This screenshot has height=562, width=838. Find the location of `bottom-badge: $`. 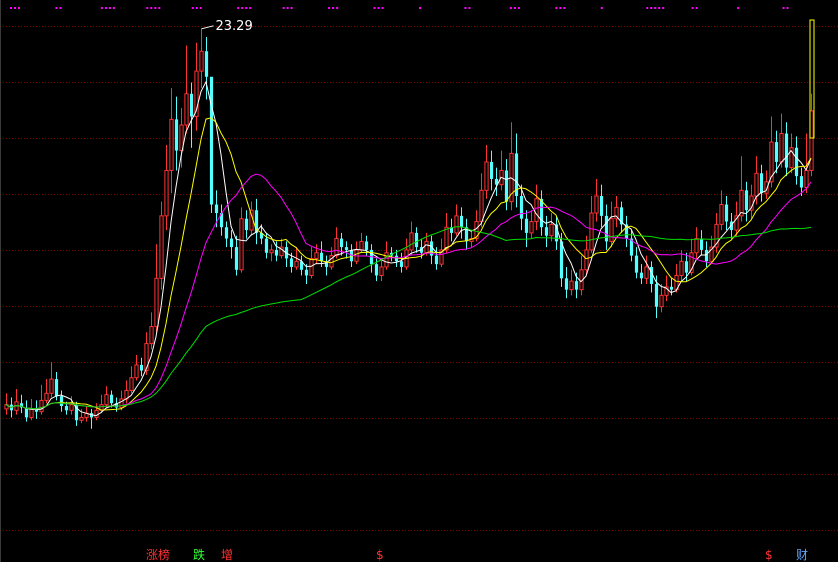

bottom-badge: $ is located at coordinates (380, 555).